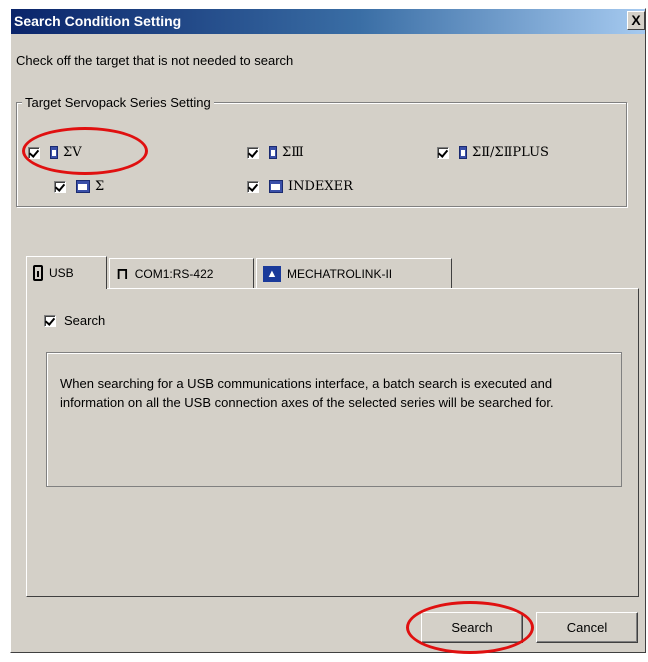 The height and width of the screenshot is (662, 648). What do you see at coordinates (470, 627) in the screenshot?
I see `highlight-ellipse-search-button` at bounding box center [470, 627].